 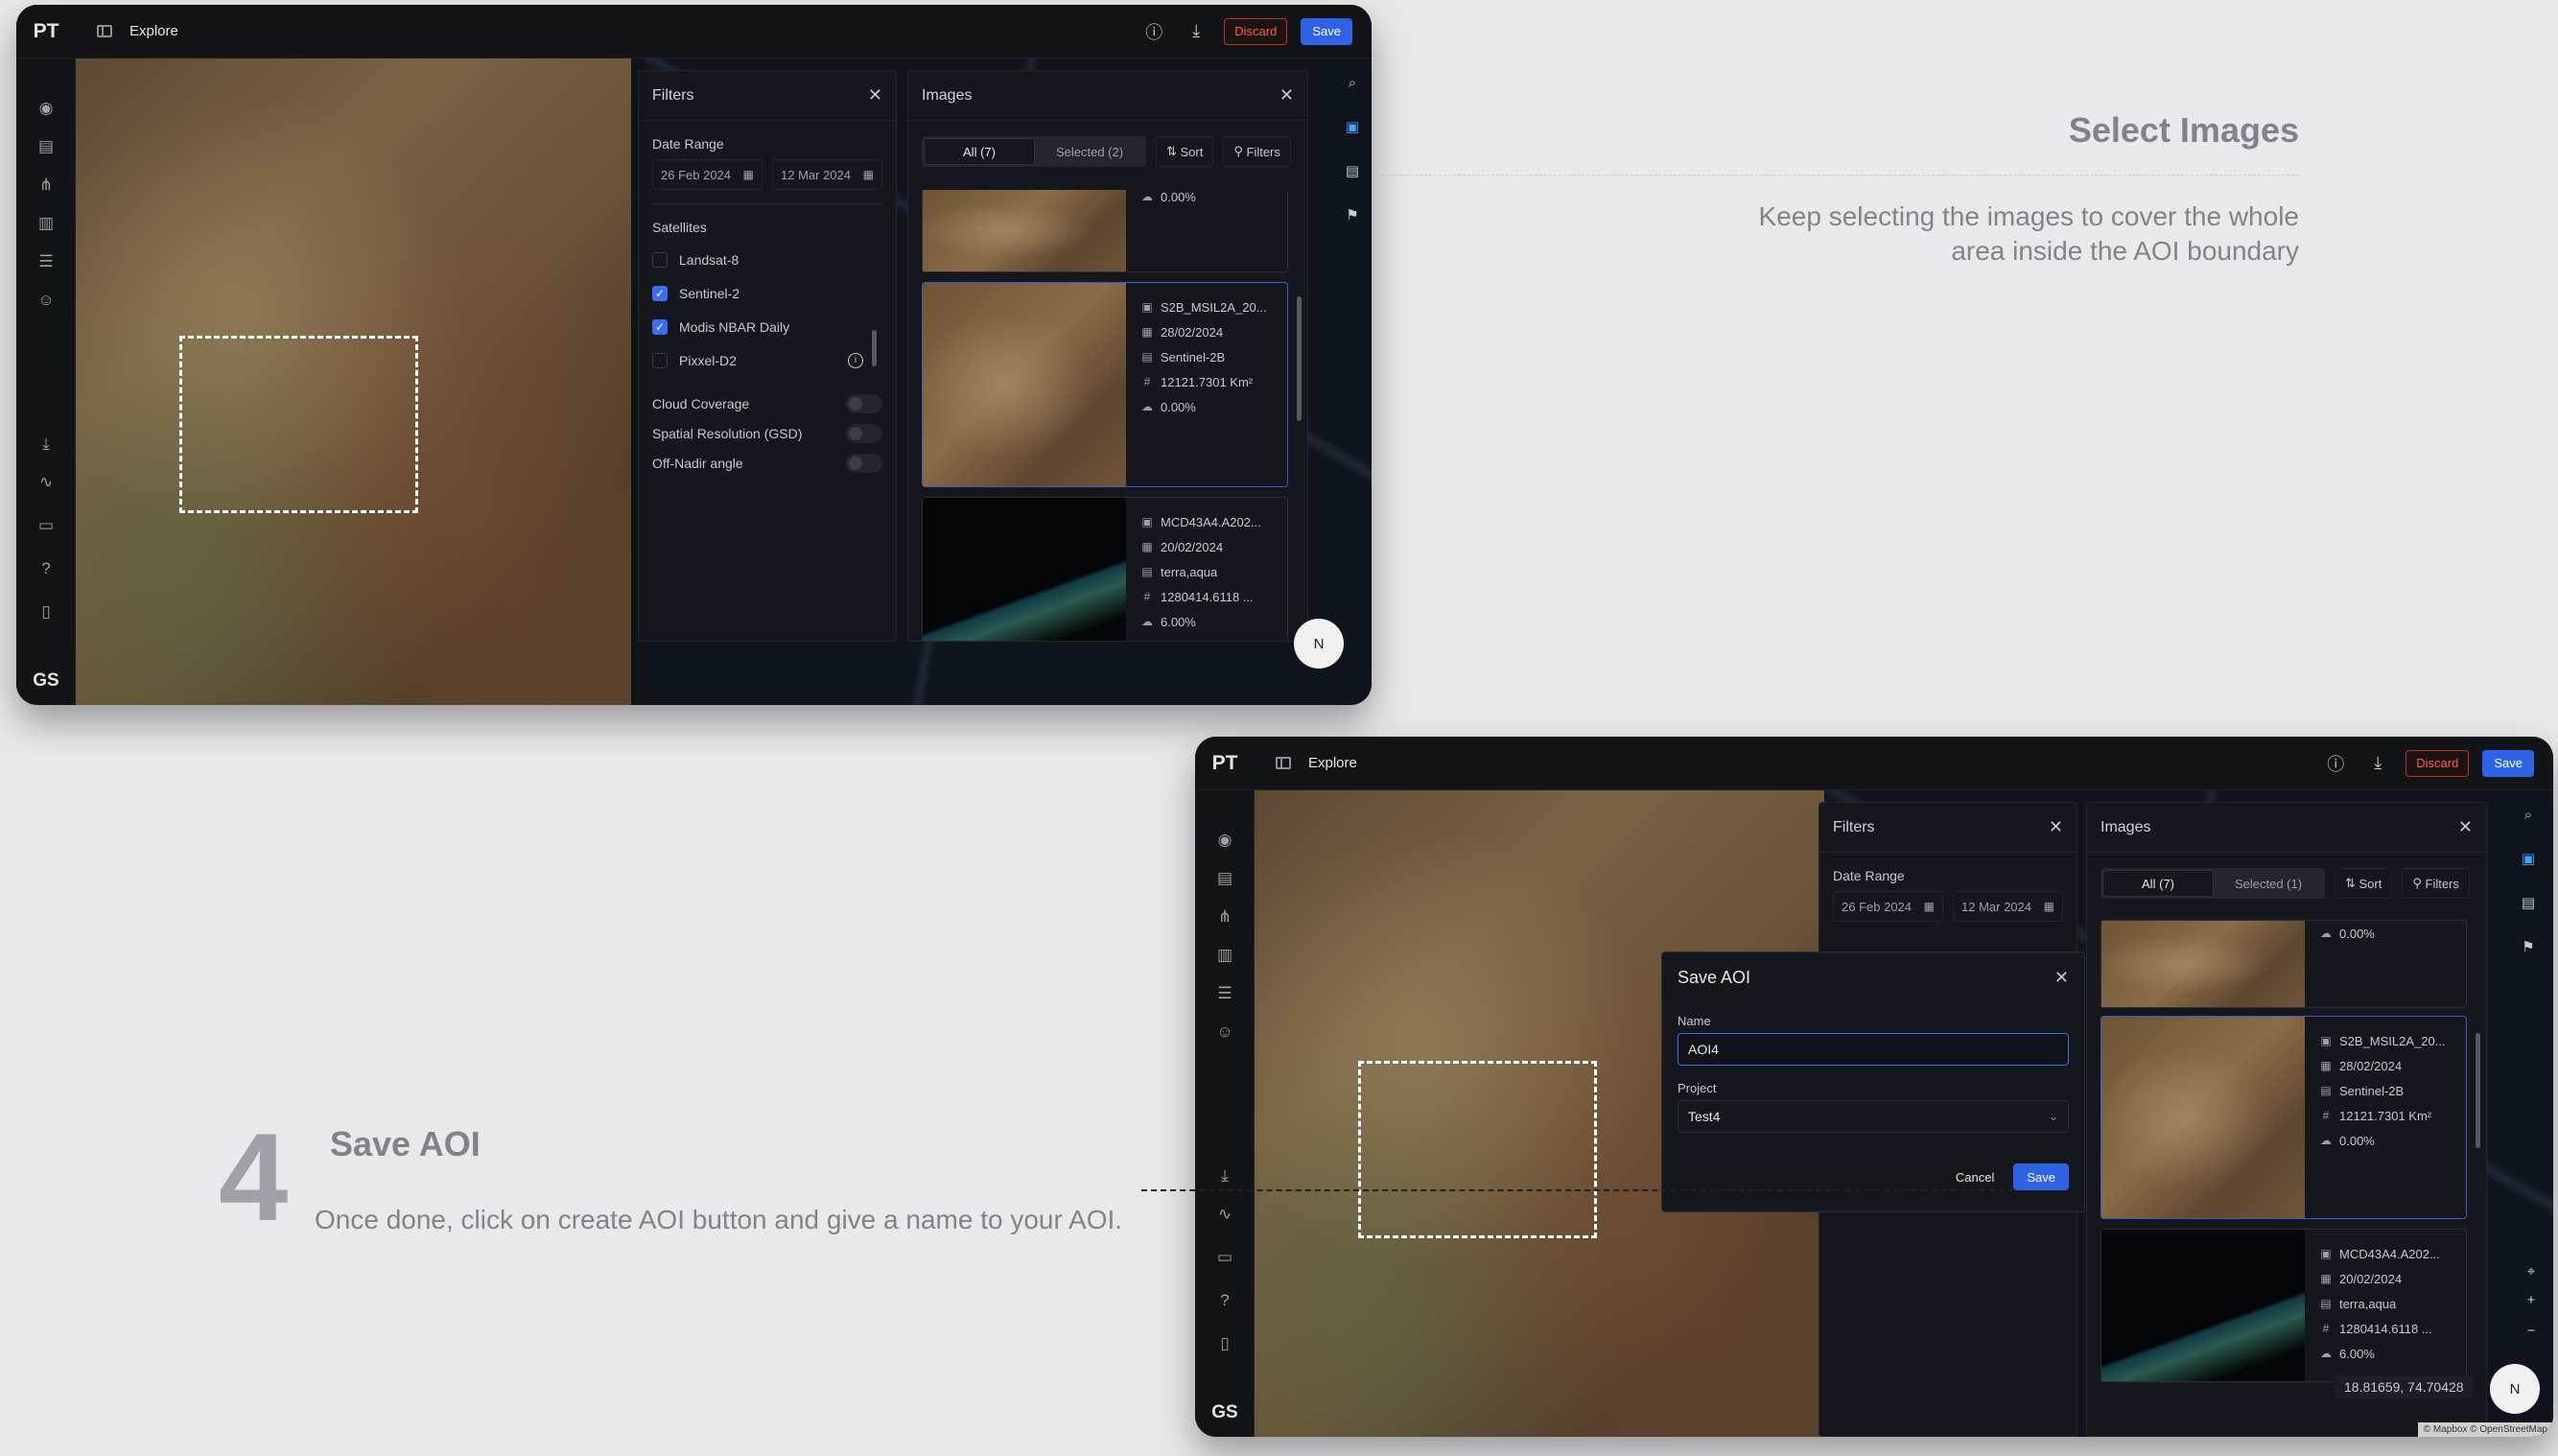 I want to click on zoom-in-icon: +, so click(x=2531, y=1300).